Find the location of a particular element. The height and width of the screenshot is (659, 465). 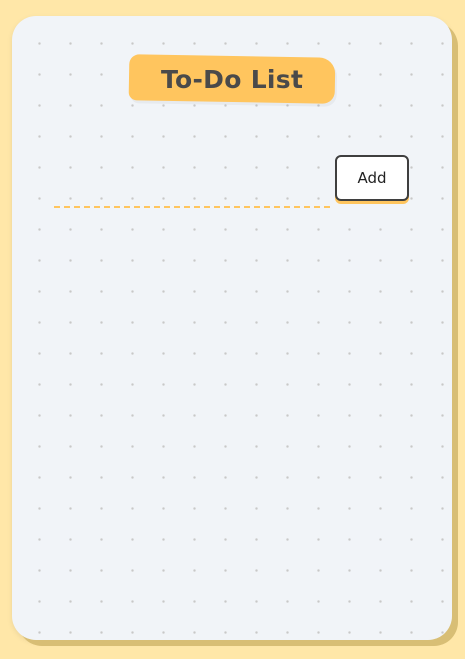

todo-input is located at coordinates (192, 191).